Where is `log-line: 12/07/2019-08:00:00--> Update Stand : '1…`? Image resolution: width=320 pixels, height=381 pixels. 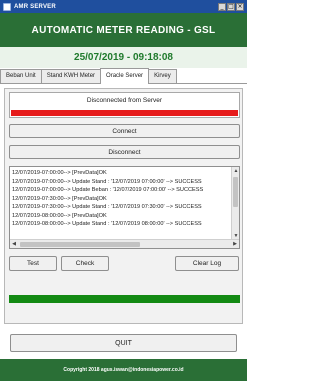 log-line: 12/07/2019-08:00:00--> Update Stand : '1… is located at coordinates (107, 224).